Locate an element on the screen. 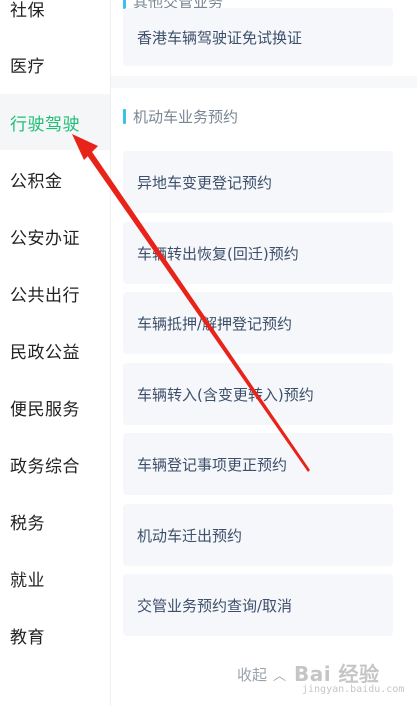  service-card-registration-correction: 车辆登记事项更正预约 is located at coordinates (258, 464).